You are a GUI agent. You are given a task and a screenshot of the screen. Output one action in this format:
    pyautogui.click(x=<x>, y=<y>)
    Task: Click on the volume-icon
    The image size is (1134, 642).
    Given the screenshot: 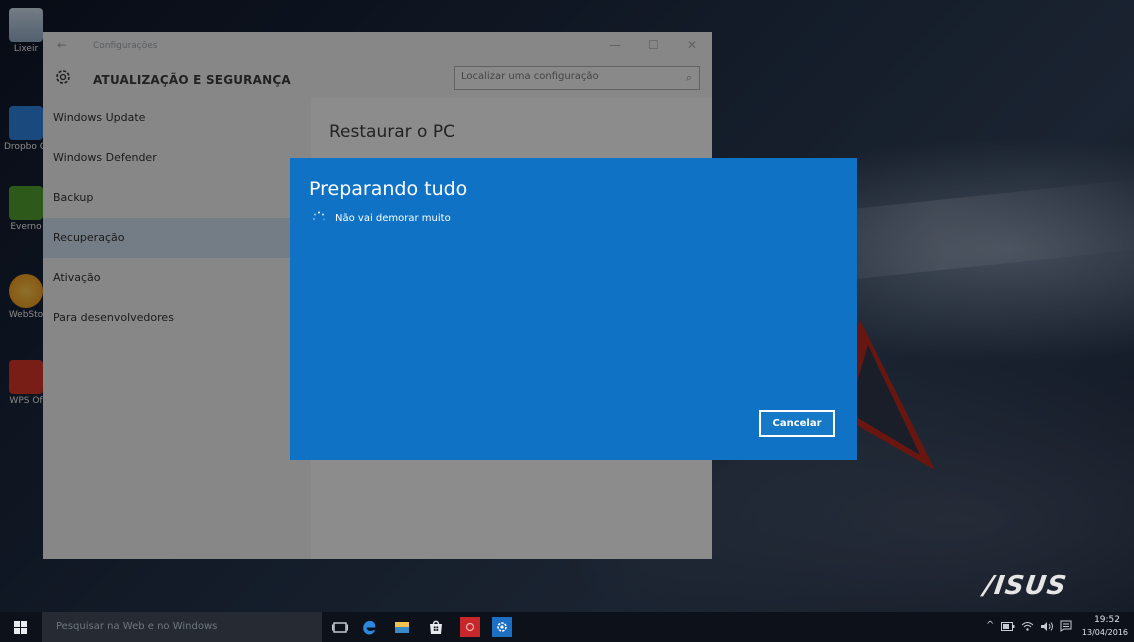 What is the action you would take?
    pyautogui.click(x=1047, y=626)
    